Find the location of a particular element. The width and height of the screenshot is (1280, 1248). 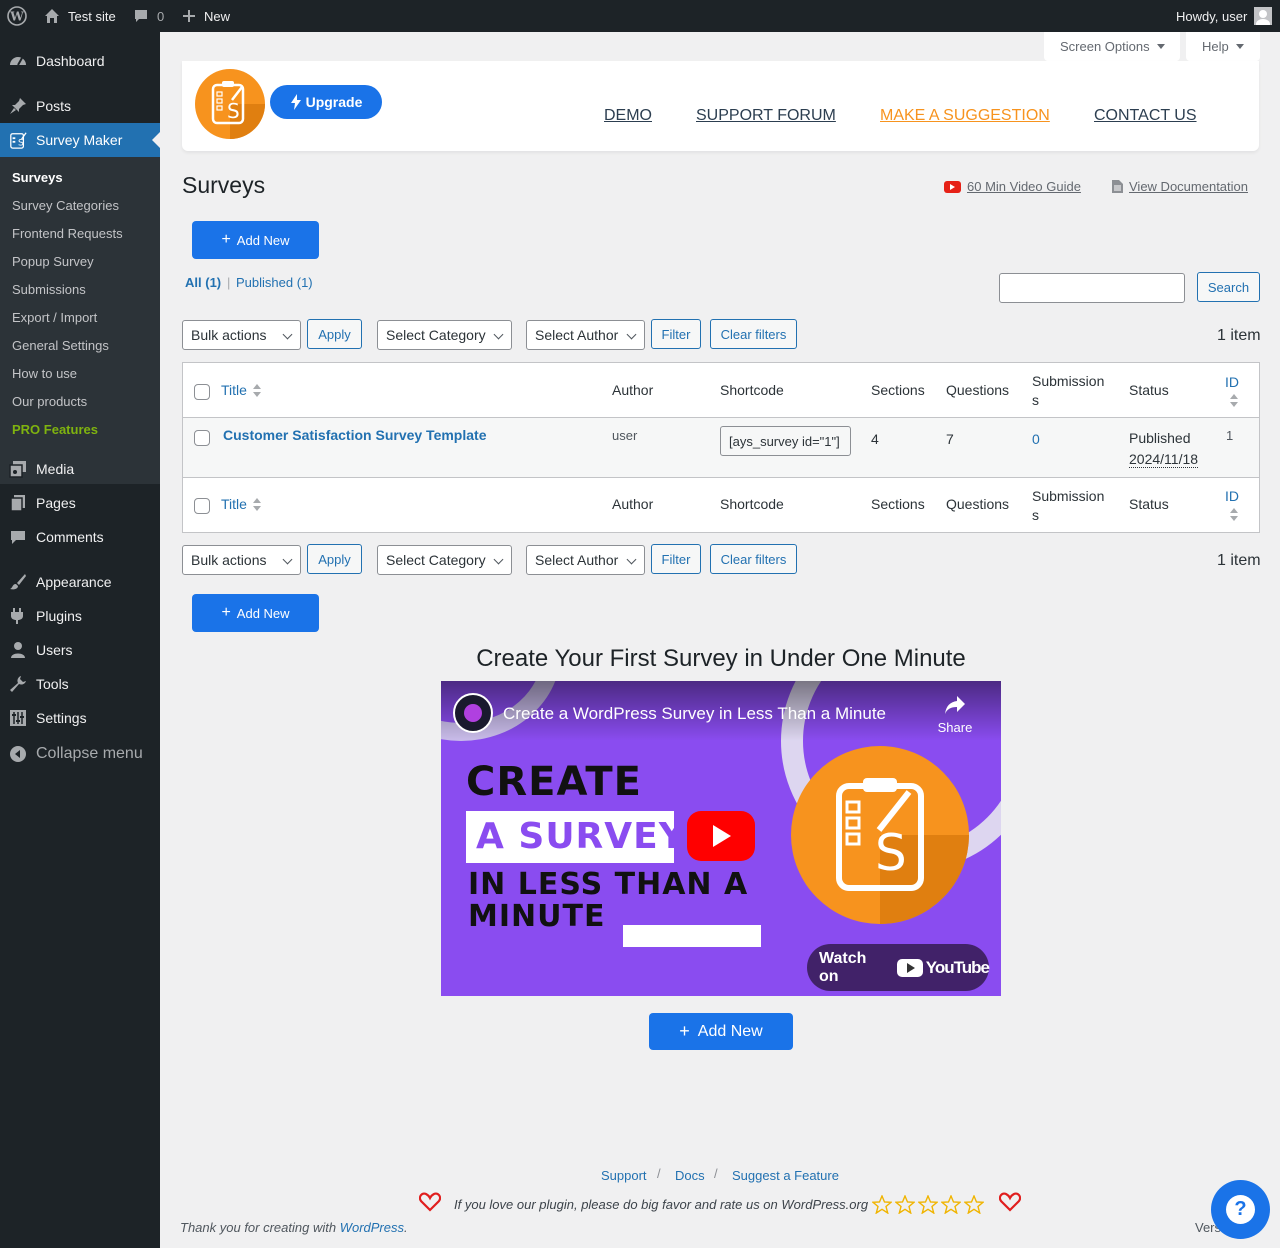

watch-on-youtube-button: Watch on YouTube is located at coordinates (898, 967).